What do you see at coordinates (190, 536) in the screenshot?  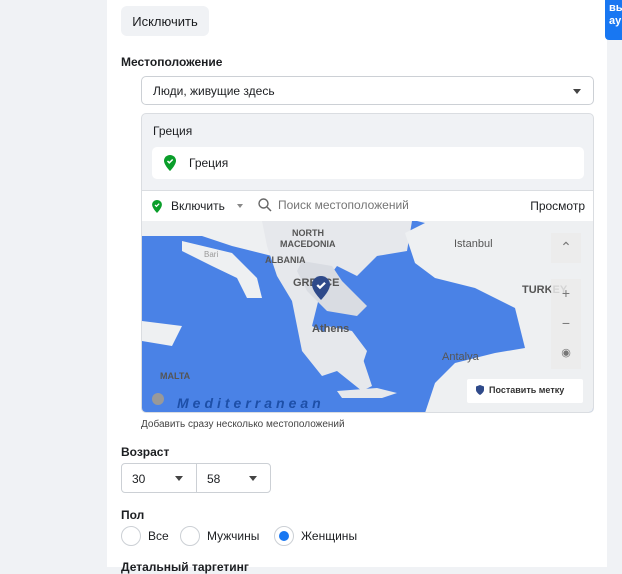 I see `gender-men-radio` at bounding box center [190, 536].